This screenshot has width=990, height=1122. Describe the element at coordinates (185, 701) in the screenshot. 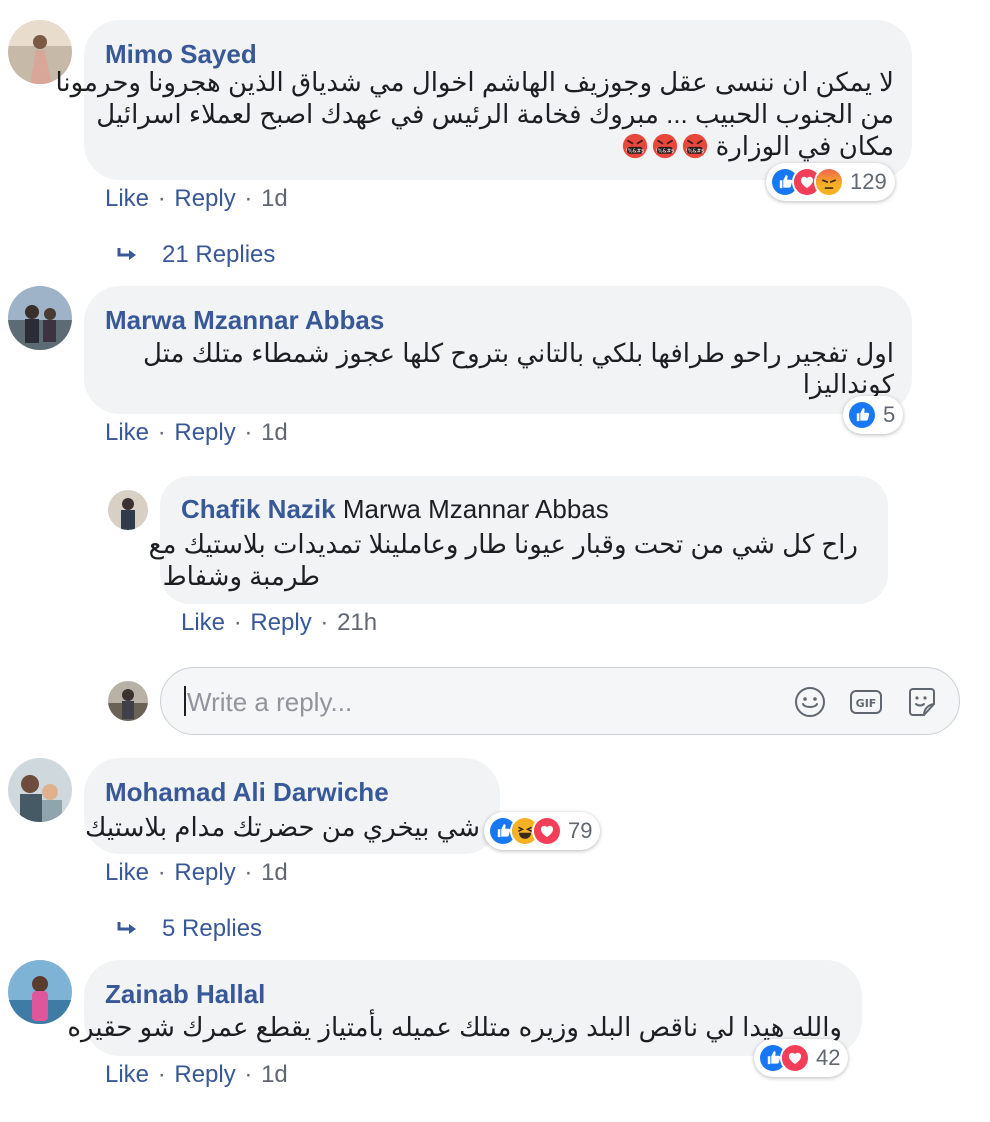

I see `text-cursor` at that location.